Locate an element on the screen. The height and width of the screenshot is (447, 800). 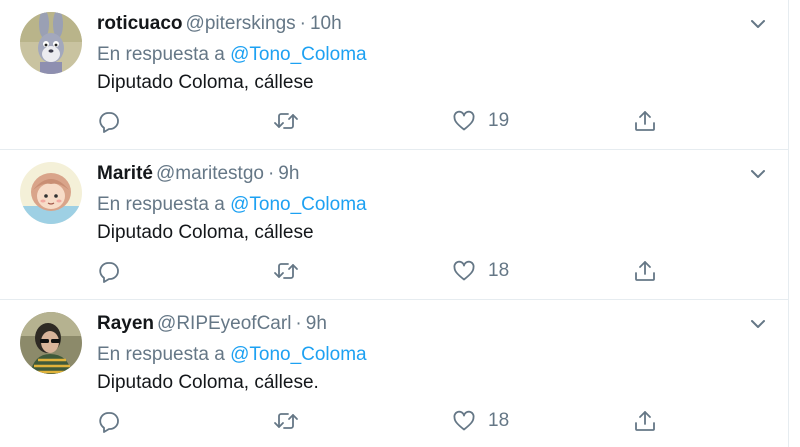
bunny-avatar-image is located at coordinates (51, 43).